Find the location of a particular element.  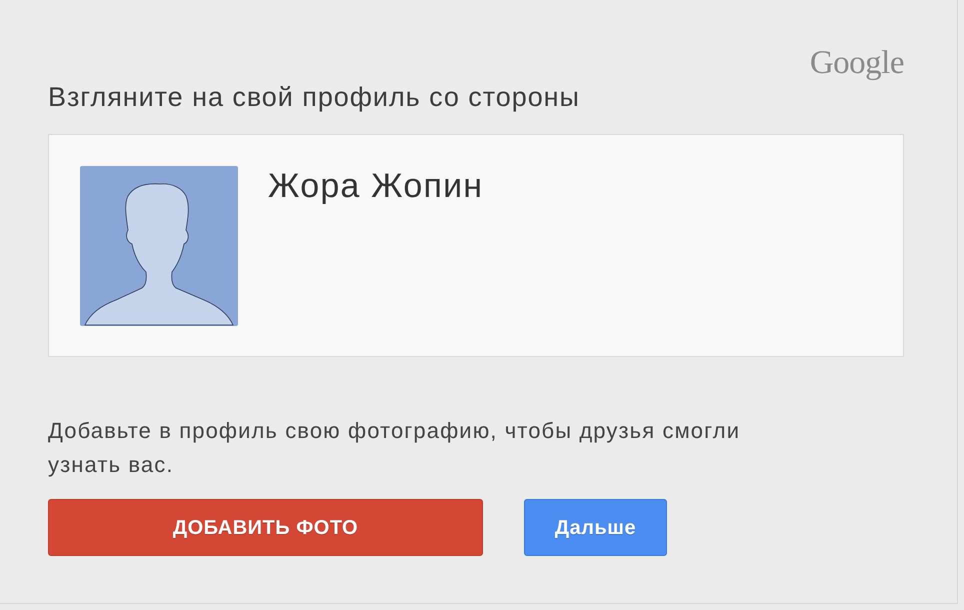

heading: Взгляните на свой профиль со стороны is located at coordinates (314, 97).